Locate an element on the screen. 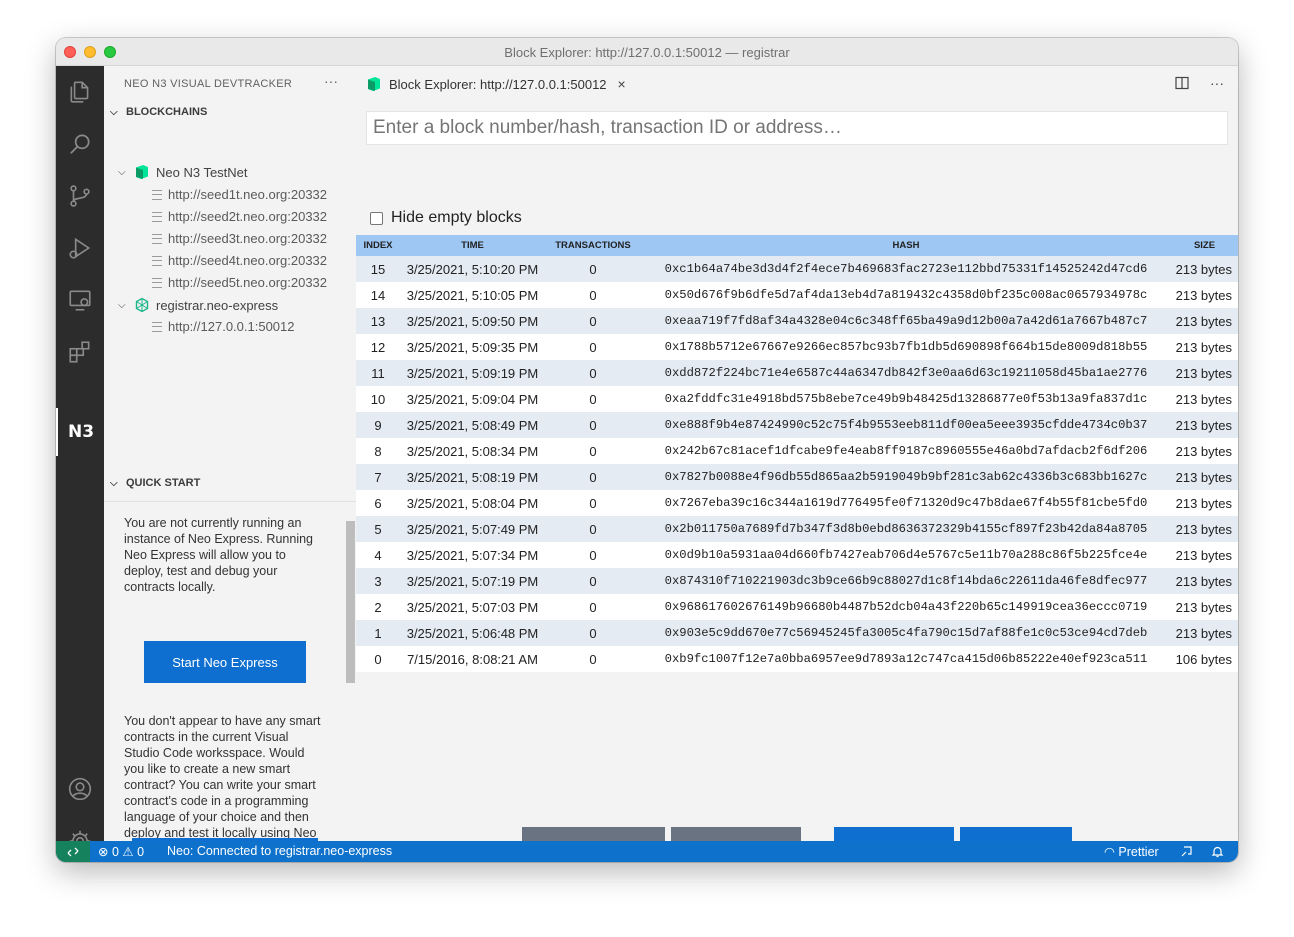 This screenshot has height=937, width=1294. cell-time: 3/25/2021, 5:06:48 PM is located at coordinates (472, 633).